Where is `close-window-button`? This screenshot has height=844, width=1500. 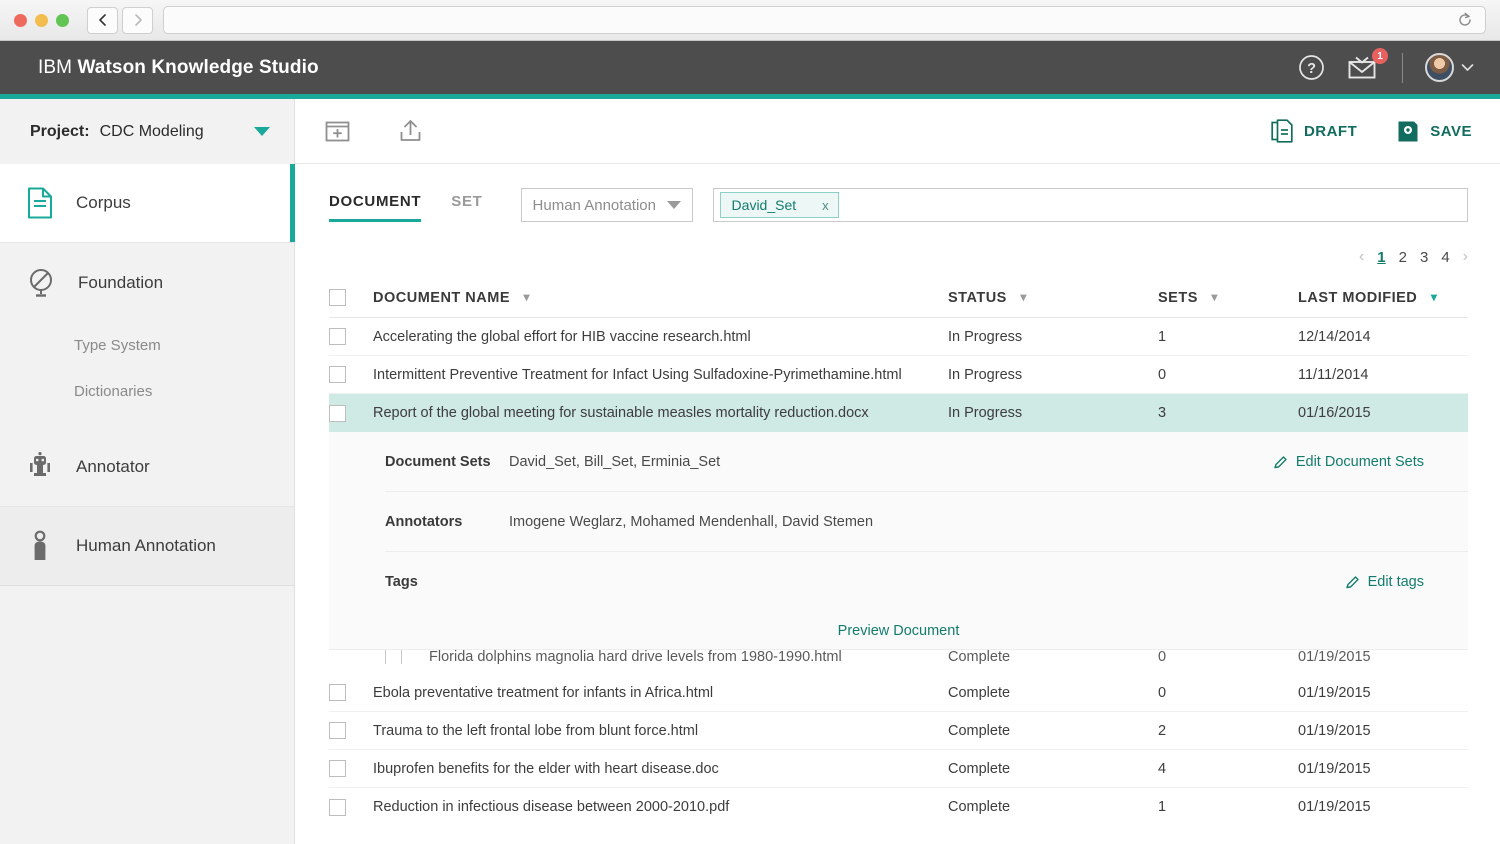 close-window-button is located at coordinates (20, 20).